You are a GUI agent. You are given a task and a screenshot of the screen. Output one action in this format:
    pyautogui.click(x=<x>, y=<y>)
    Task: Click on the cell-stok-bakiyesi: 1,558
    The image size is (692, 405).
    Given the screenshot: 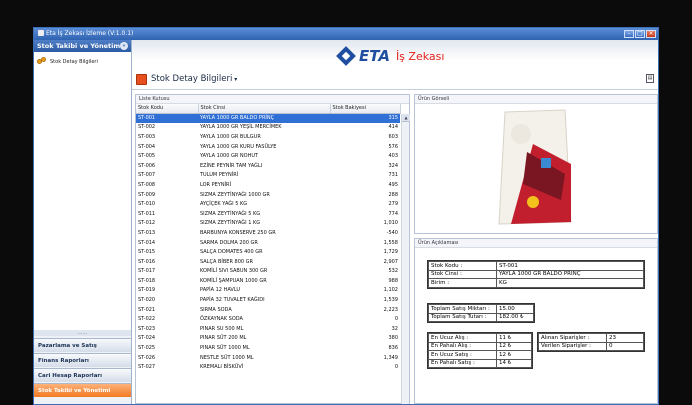 What is the action you would take?
    pyautogui.click(x=390, y=242)
    